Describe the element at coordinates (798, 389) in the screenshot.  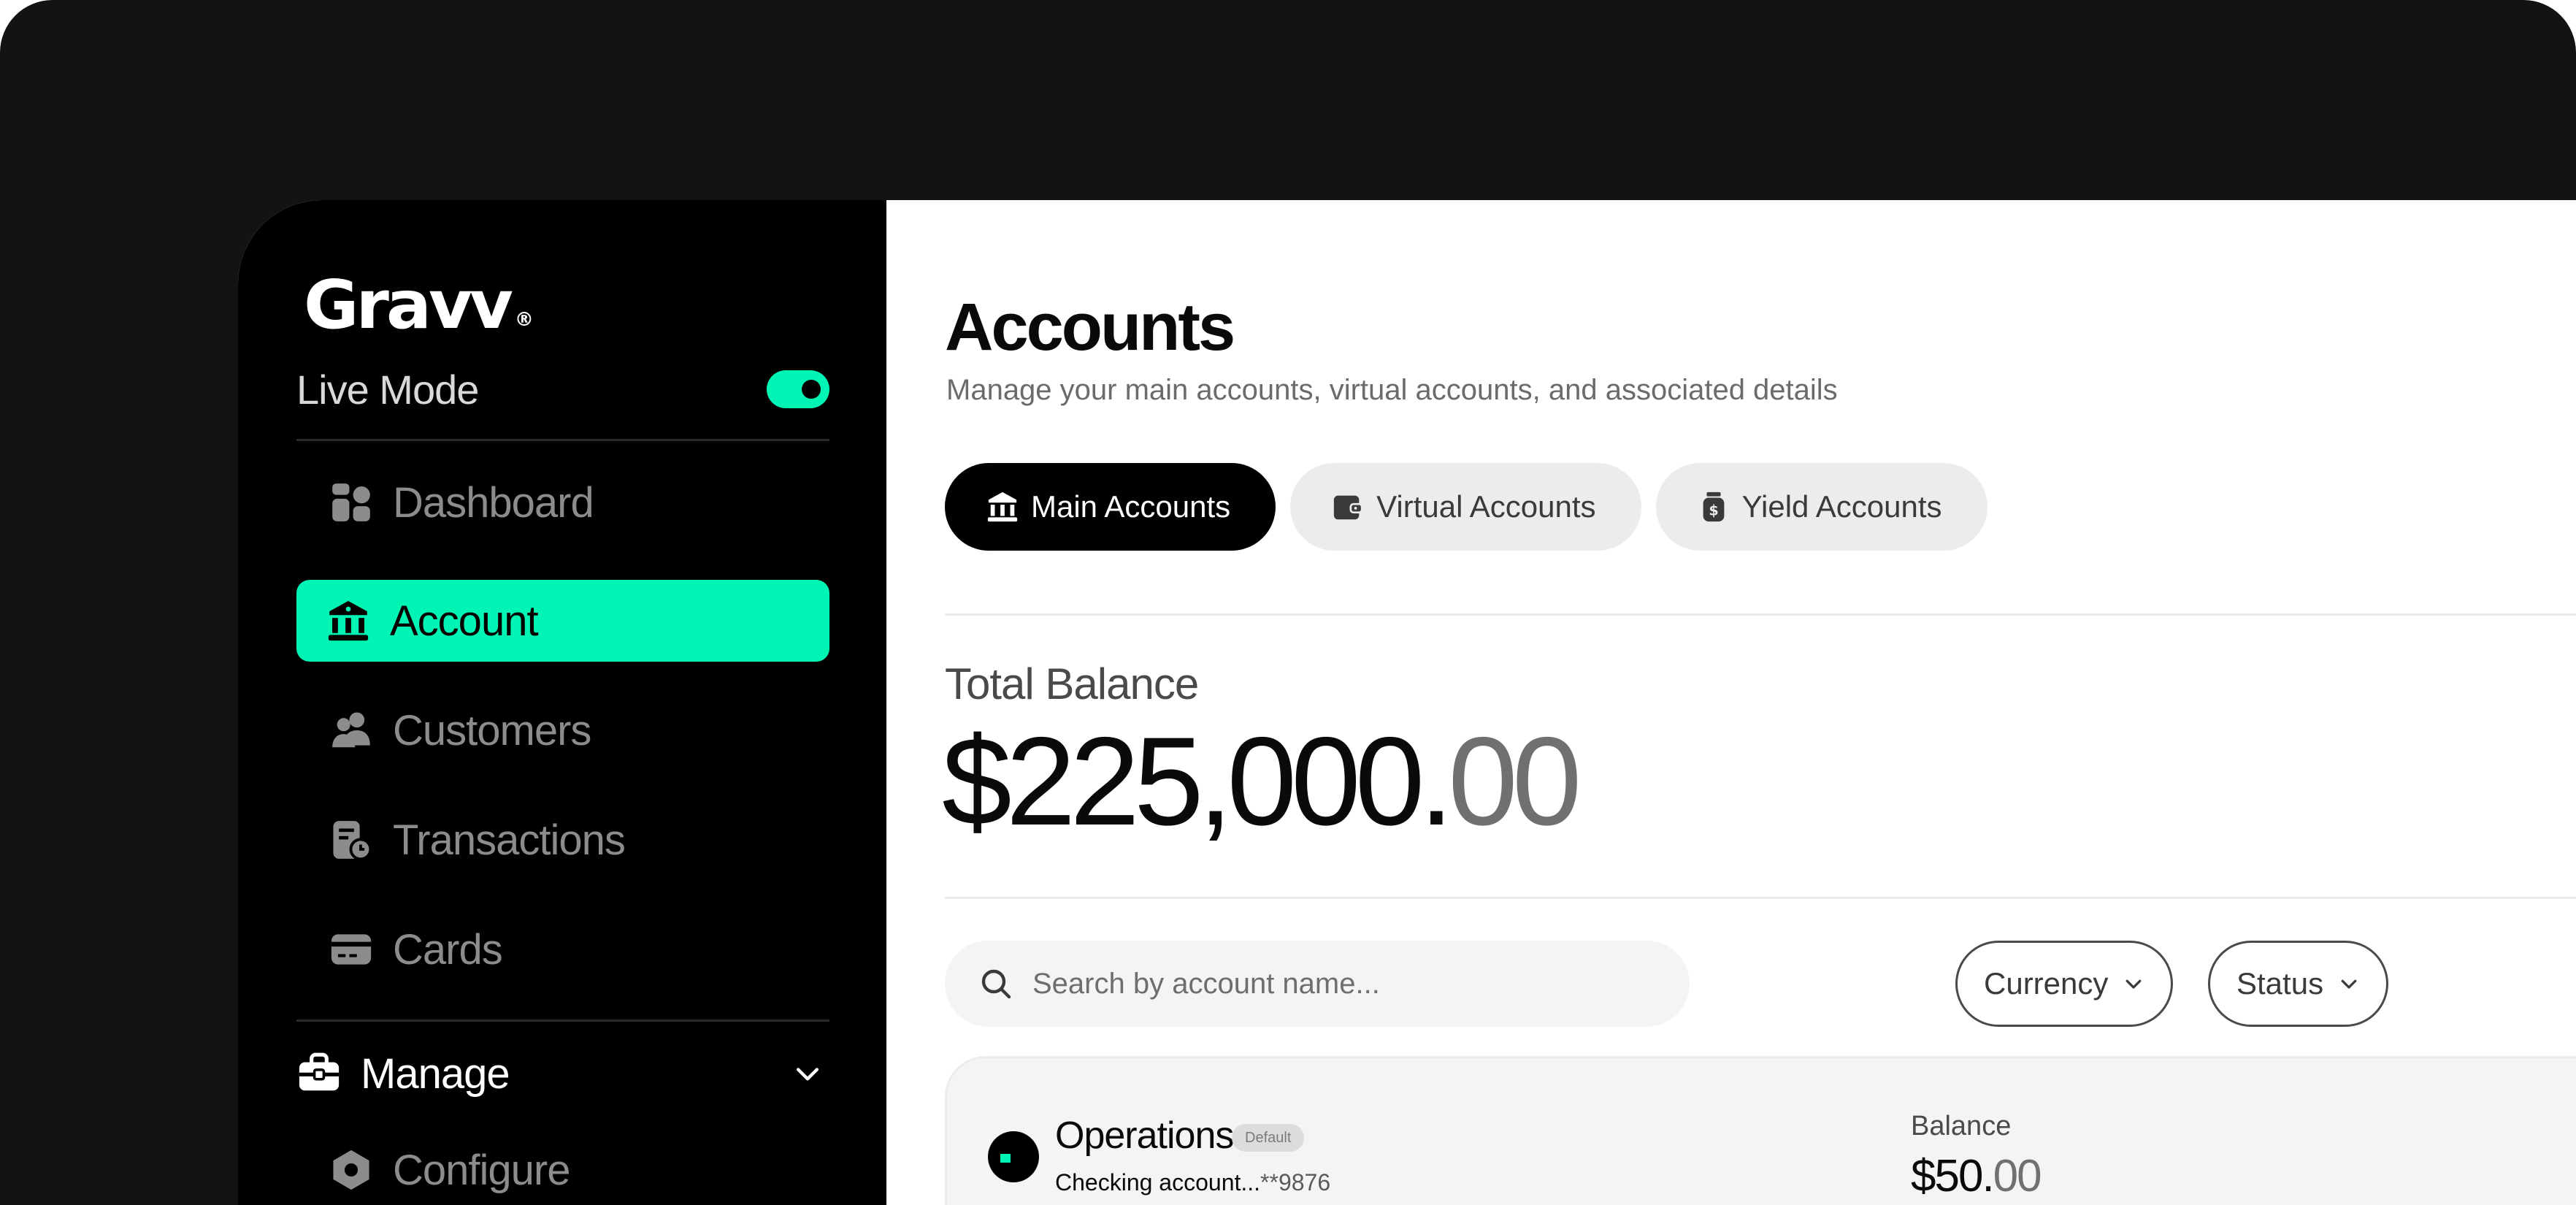
I see `live-mode-toggle` at that location.